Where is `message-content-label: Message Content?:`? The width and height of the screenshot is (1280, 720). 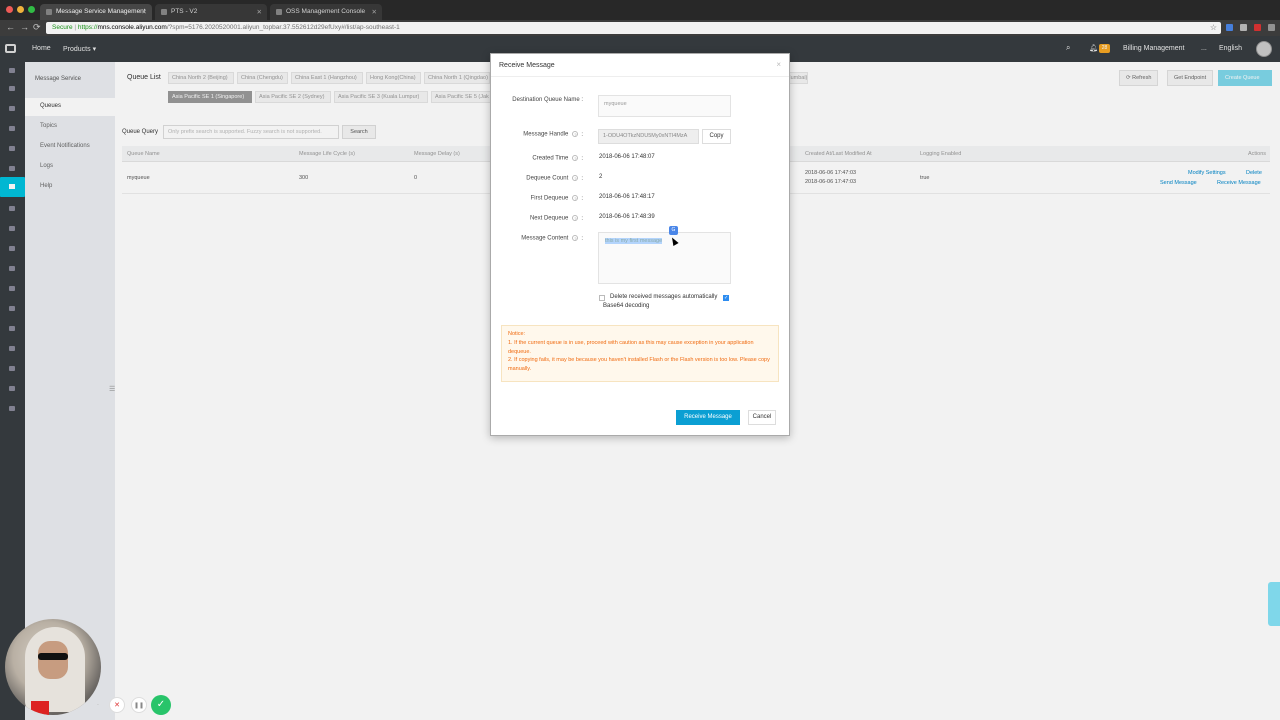 message-content-label: Message Content?: is located at coordinates (552, 238).